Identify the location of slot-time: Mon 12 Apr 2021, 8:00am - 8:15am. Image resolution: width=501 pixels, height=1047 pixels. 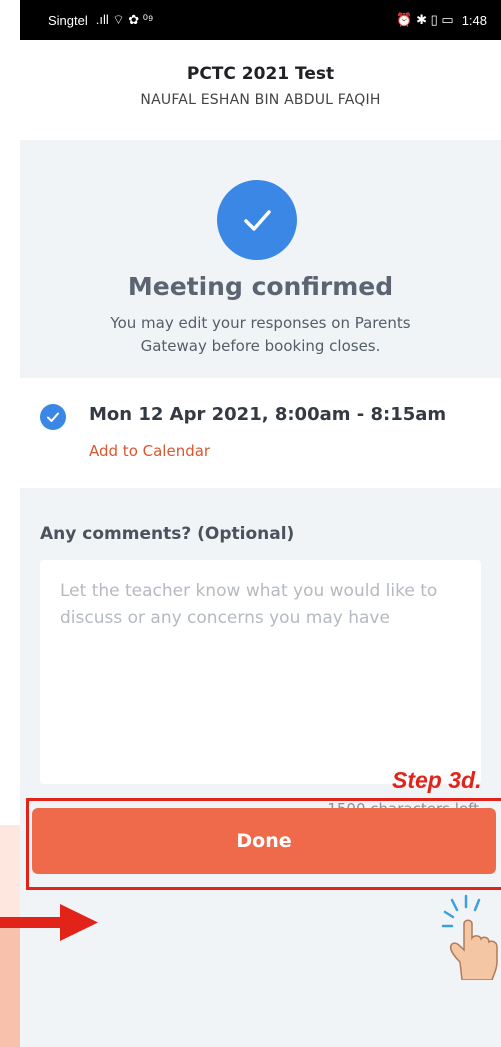
(268, 414).